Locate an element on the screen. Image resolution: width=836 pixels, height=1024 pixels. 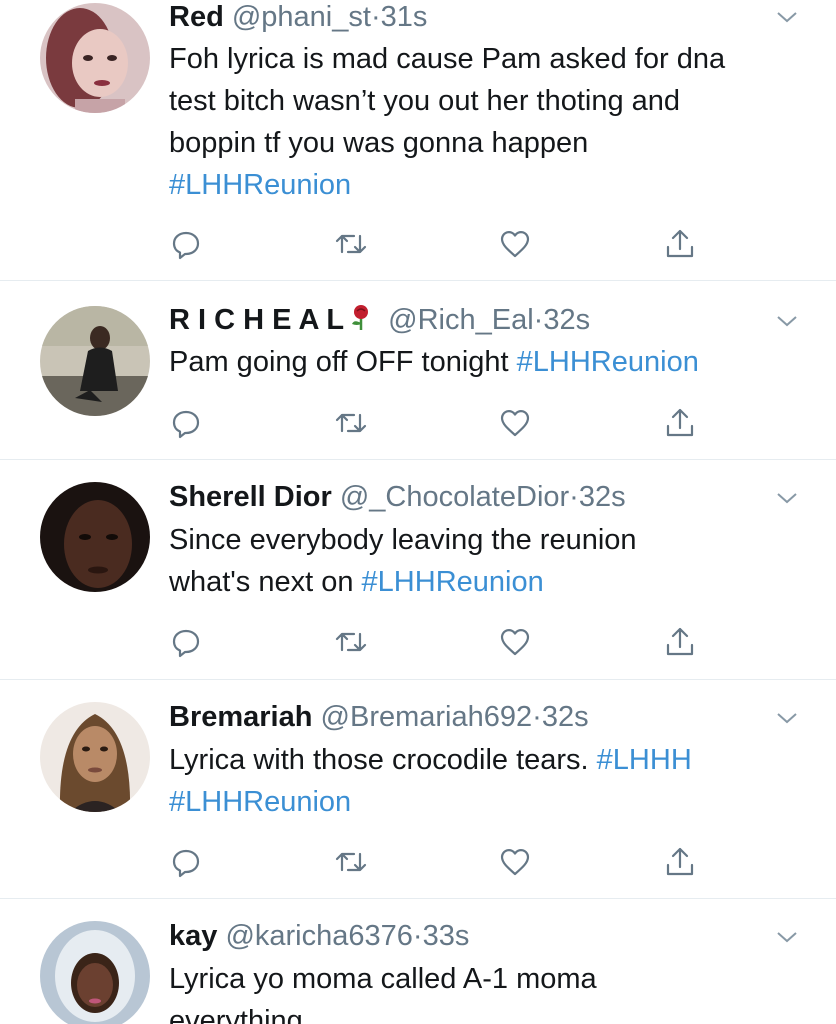
timestamp: 31s is located at coordinates (404, 17).